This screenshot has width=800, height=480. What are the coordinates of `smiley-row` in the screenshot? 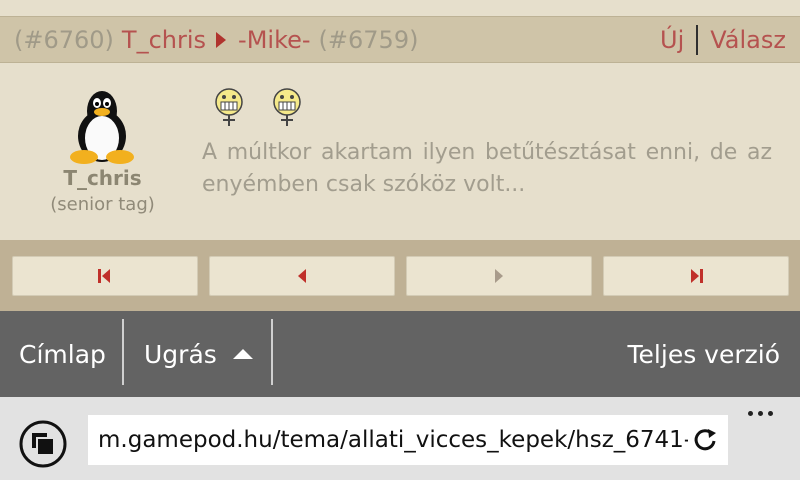 It's located at (258, 108).